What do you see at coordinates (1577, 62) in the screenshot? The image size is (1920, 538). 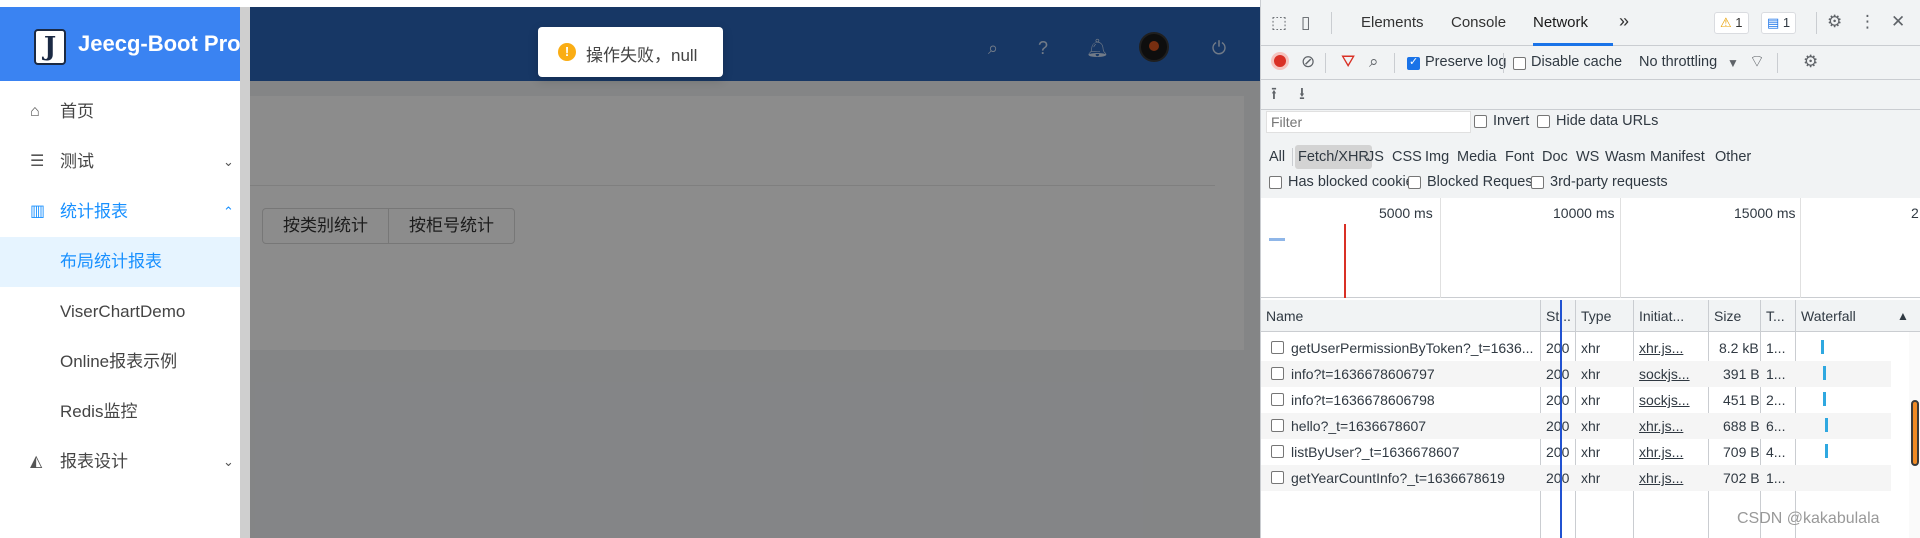 I see `disable-cache-label: Disable cache` at bounding box center [1577, 62].